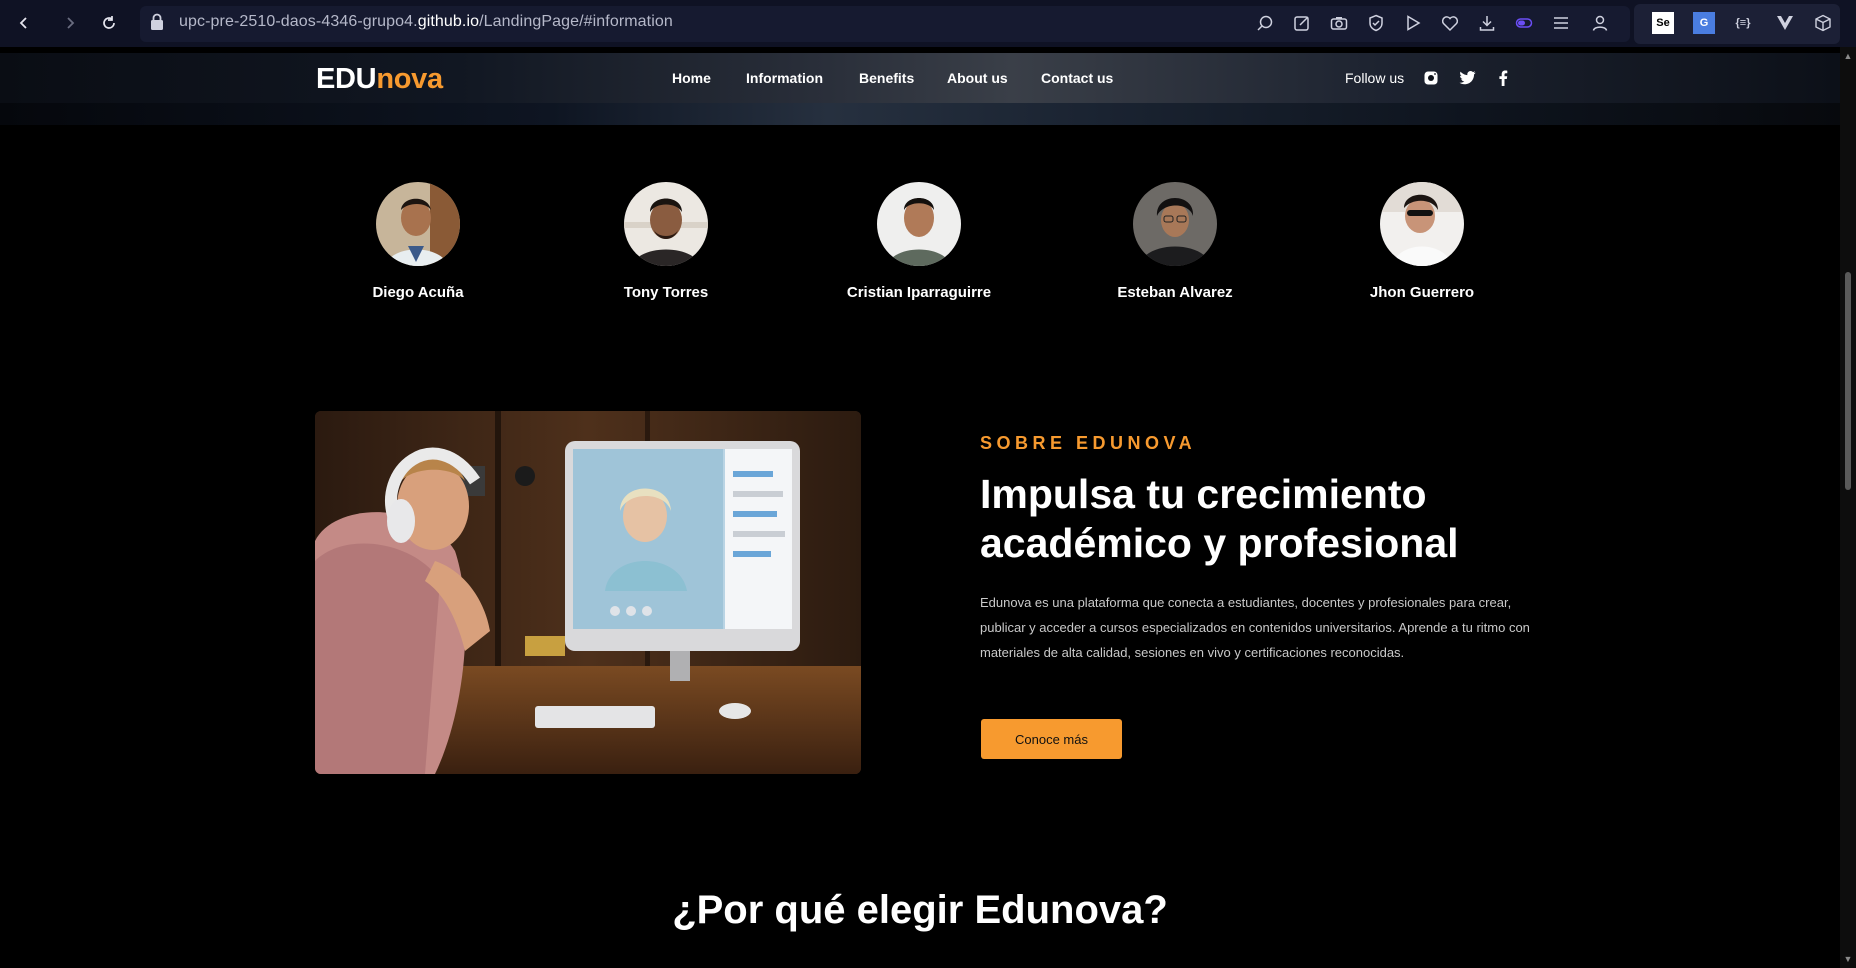  I want to click on reload-icon, so click(109, 23).